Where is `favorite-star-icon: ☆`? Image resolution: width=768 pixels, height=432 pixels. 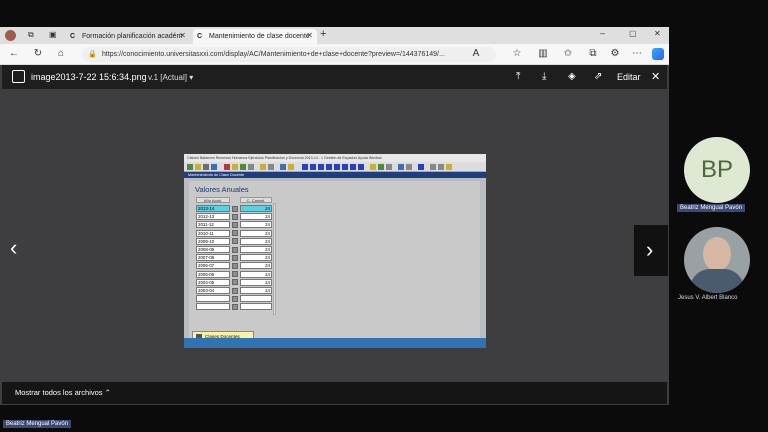 favorite-star-icon: ☆ is located at coordinates (517, 53).